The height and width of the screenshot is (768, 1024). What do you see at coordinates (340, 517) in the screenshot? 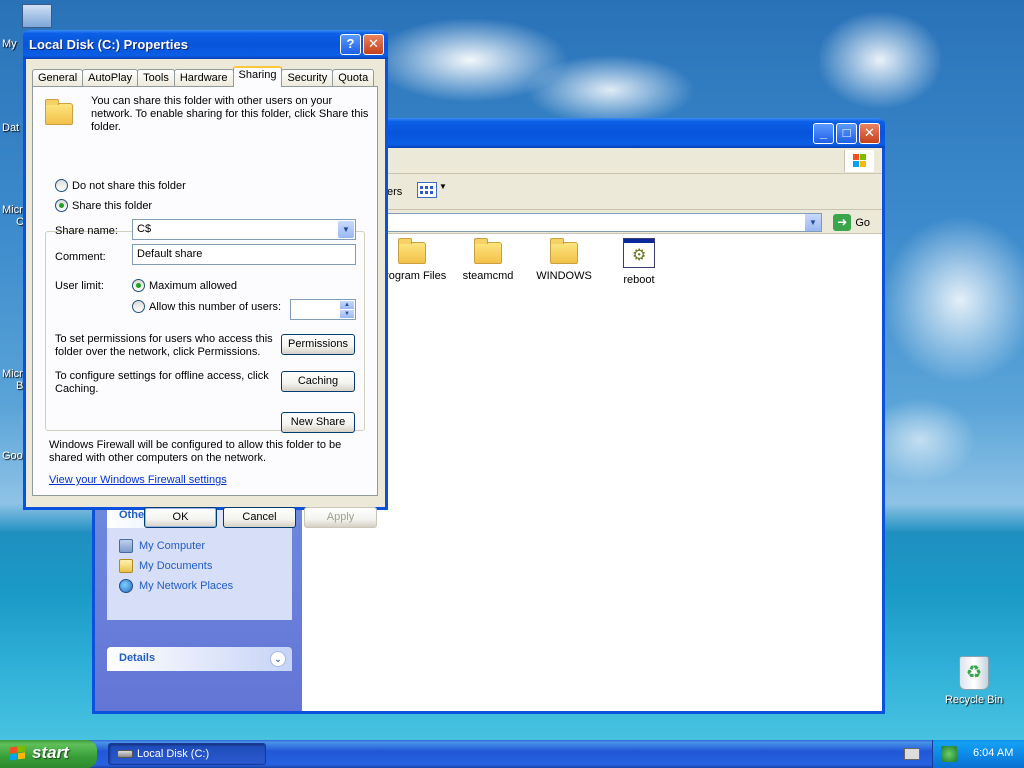
I see `apply-button: Apply` at bounding box center [340, 517].